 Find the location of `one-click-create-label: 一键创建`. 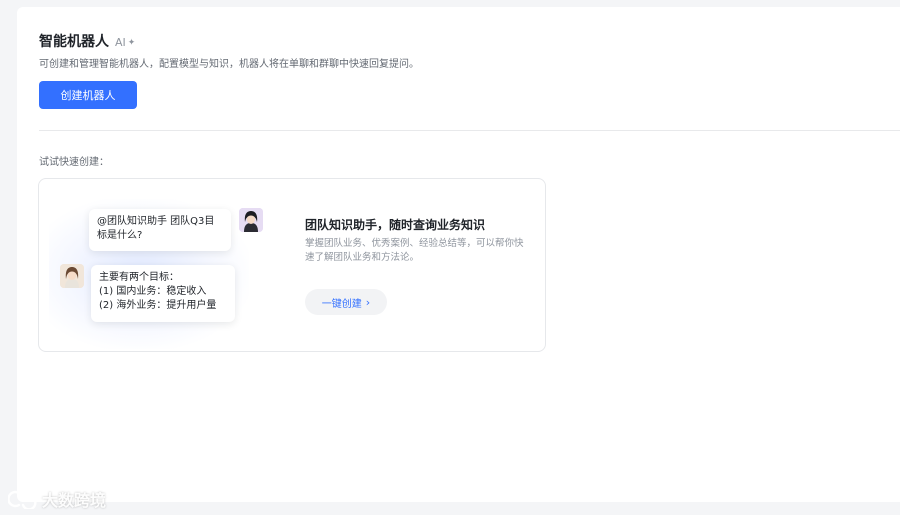

one-click-create-label: 一键创建 is located at coordinates (341, 304).